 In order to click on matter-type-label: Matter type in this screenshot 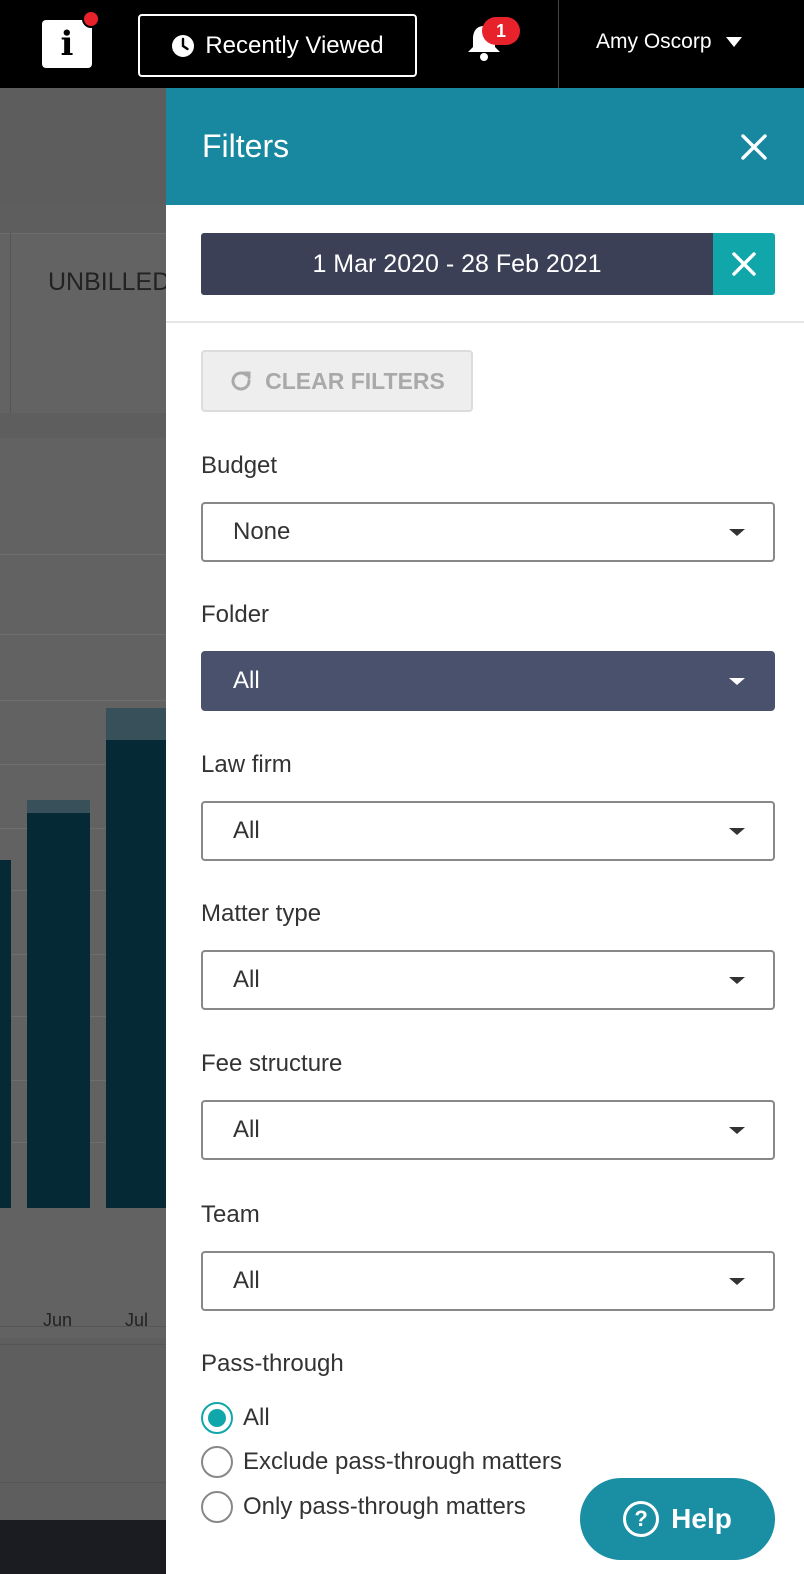, I will do `click(261, 913)`.